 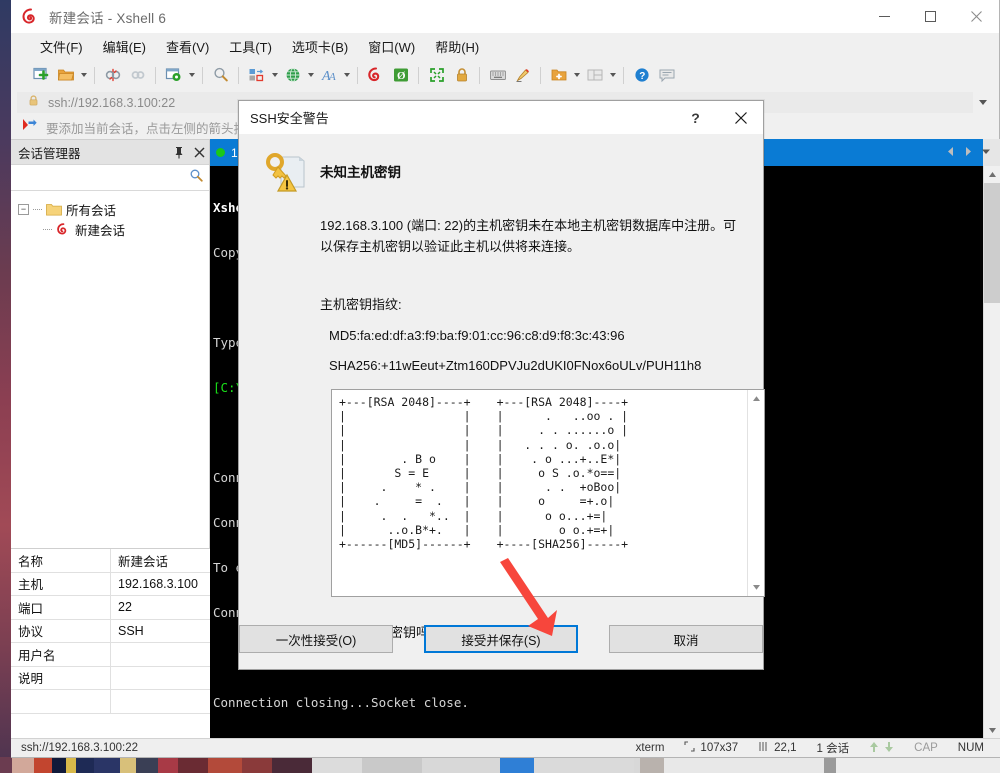 I want to click on pin-icon, so click(x=179, y=152).